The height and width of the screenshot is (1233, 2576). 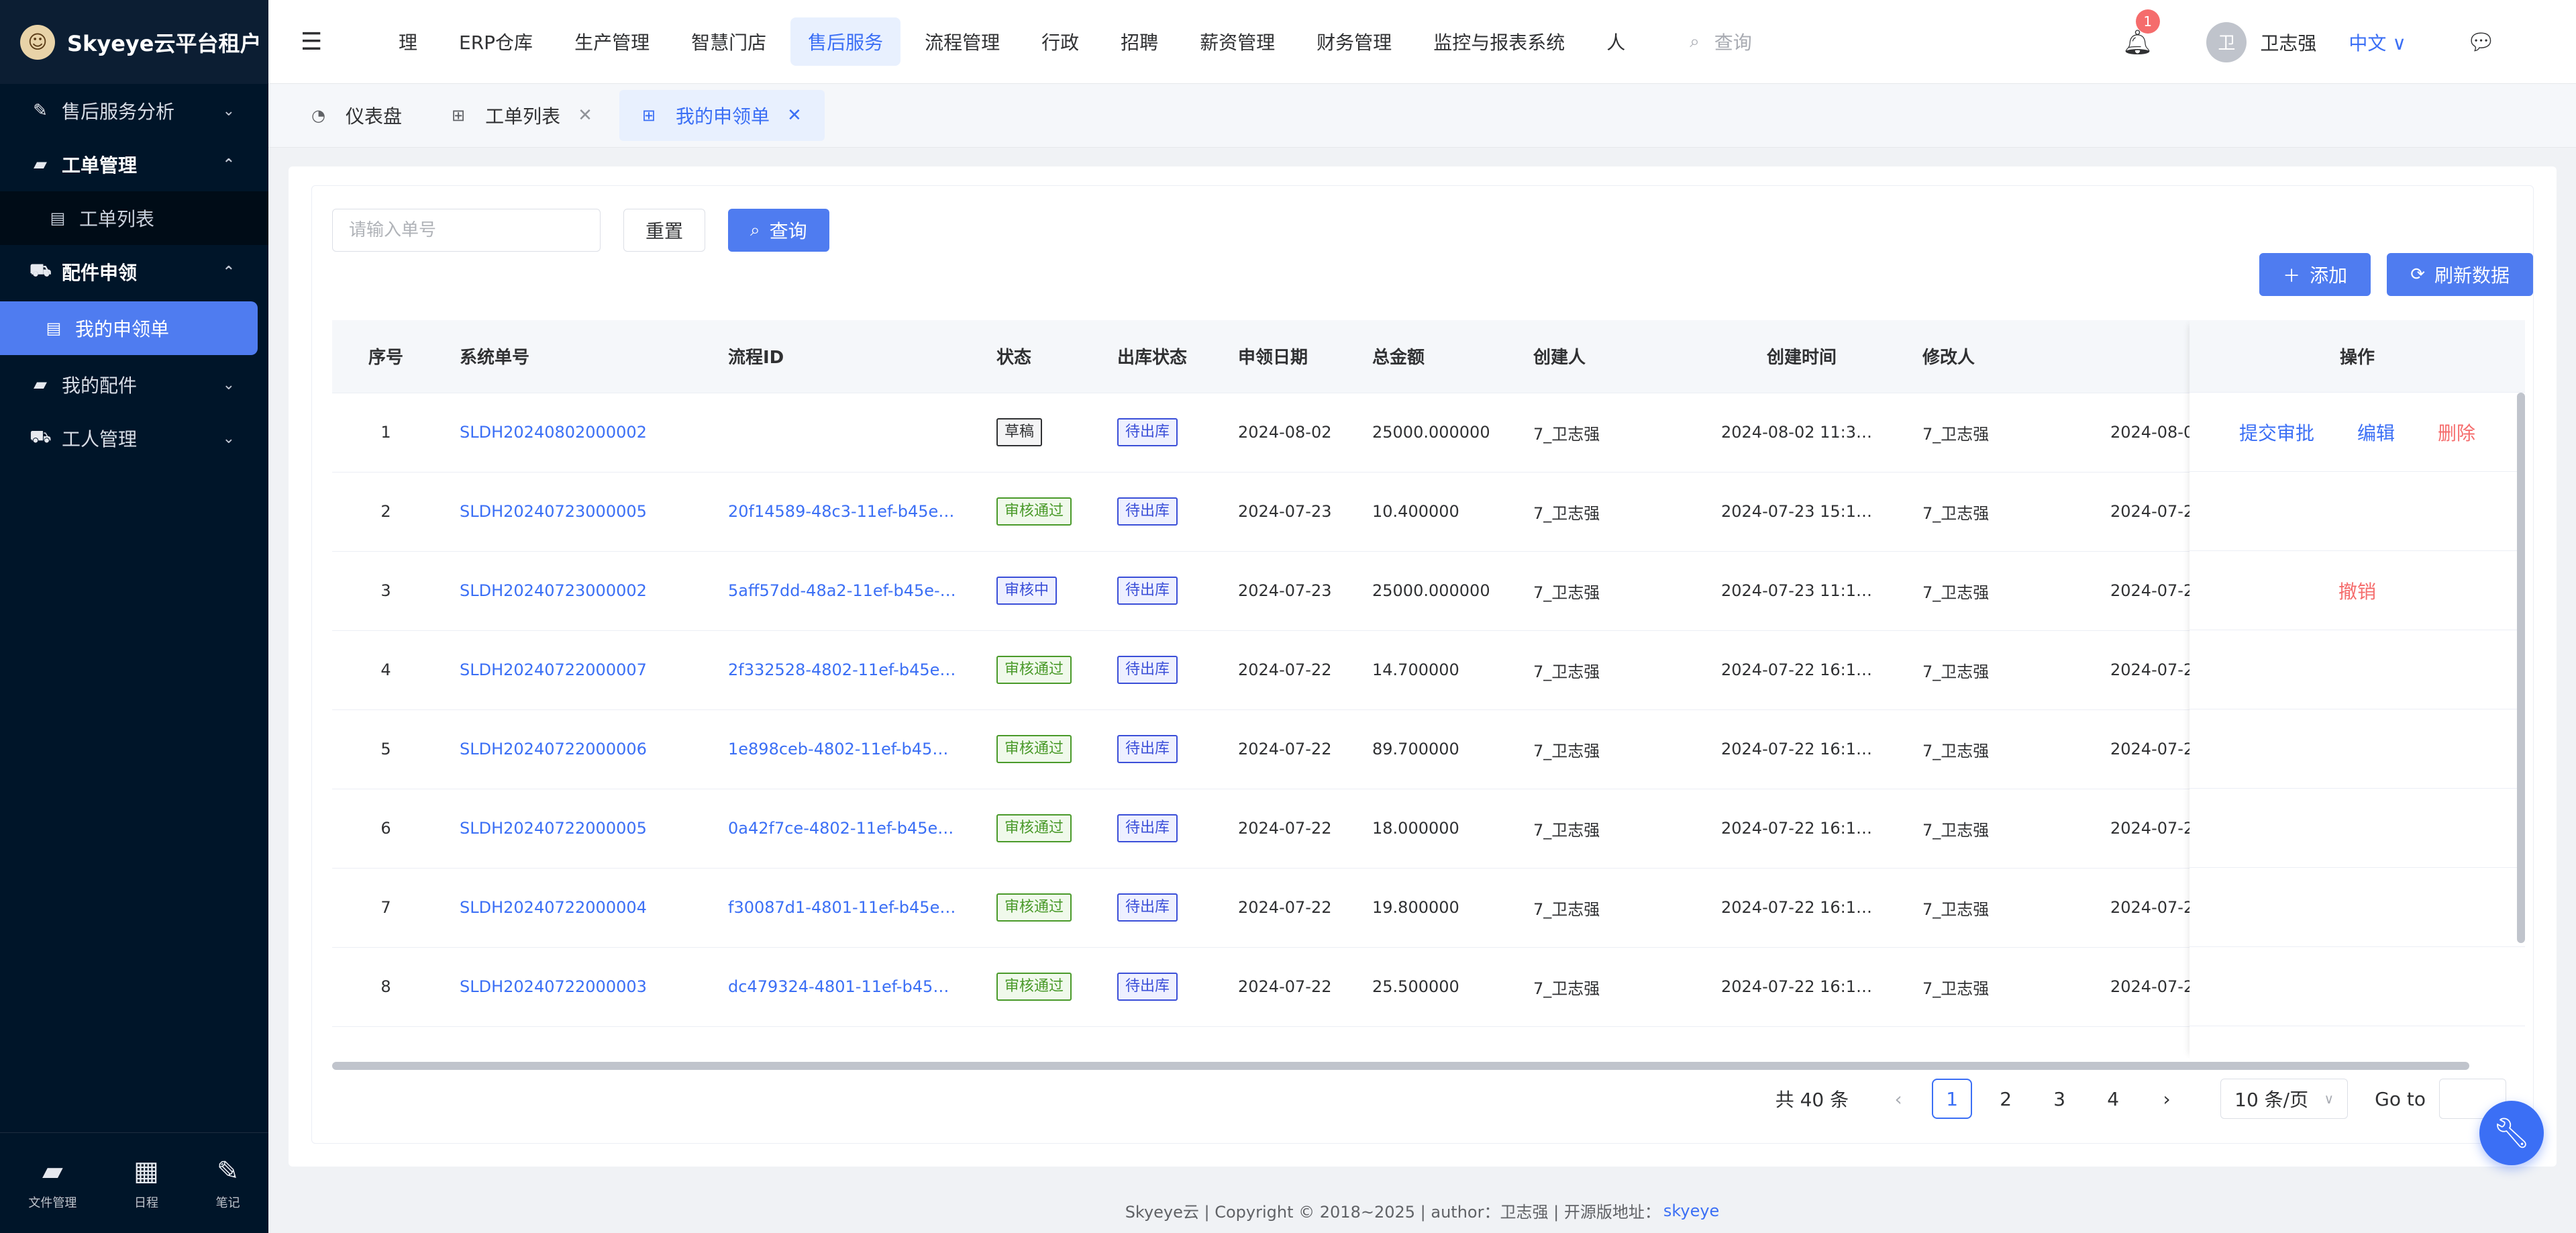 What do you see at coordinates (1898, 1099) in the screenshot?
I see `prev-page-button: ‹` at bounding box center [1898, 1099].